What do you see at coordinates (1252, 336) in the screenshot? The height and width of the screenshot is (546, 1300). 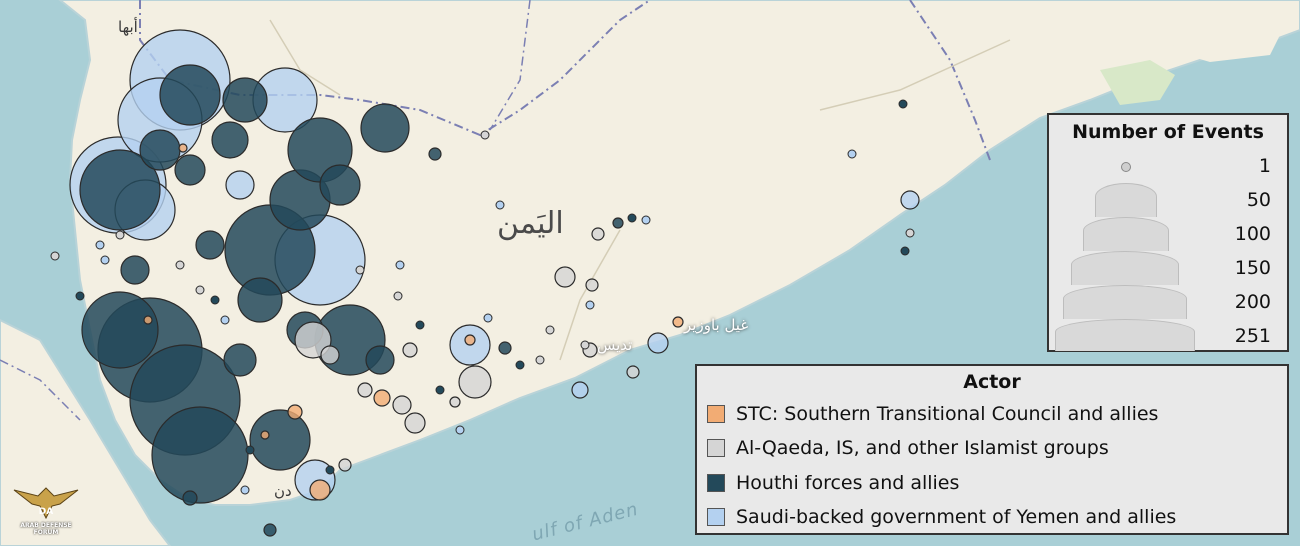 I see `size-legend-value: 251` at bounding box center [1252, 336].